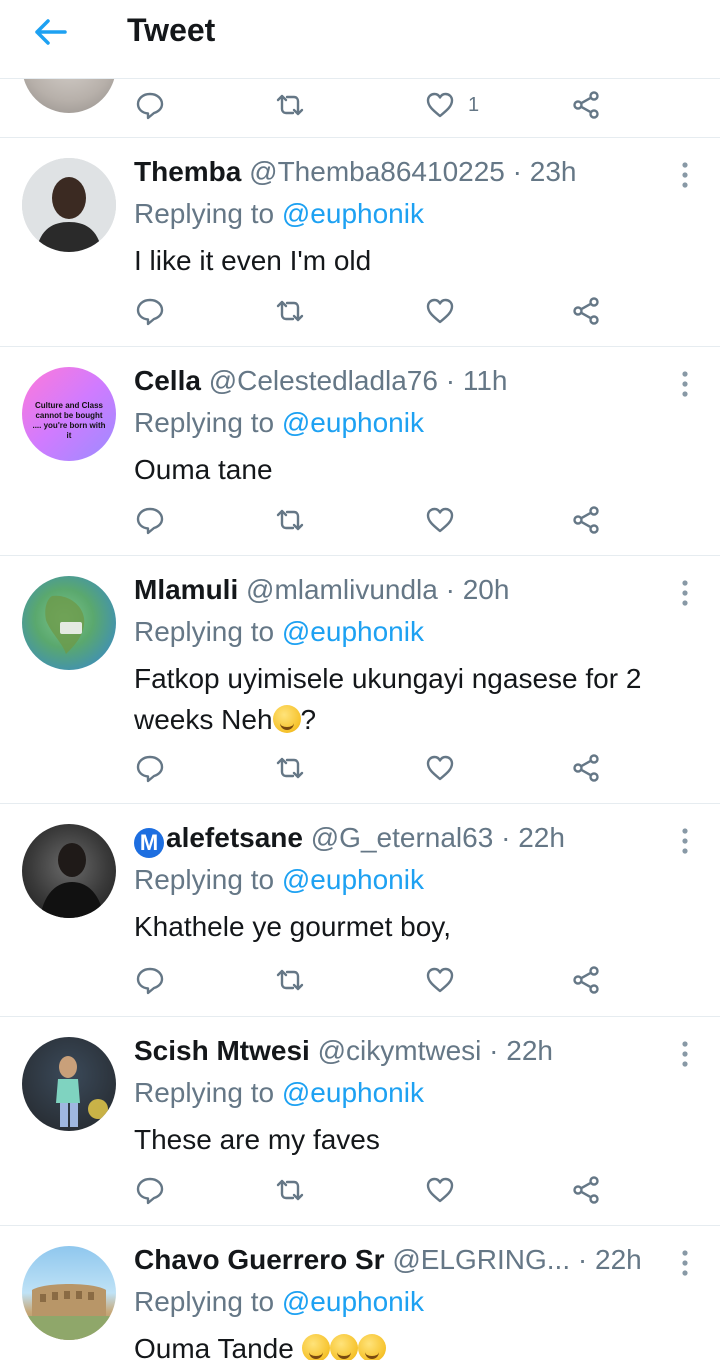  Describe the element at coordinates (402, 837) in the screenshot. I see `handle: @G_eternal63` at that location.